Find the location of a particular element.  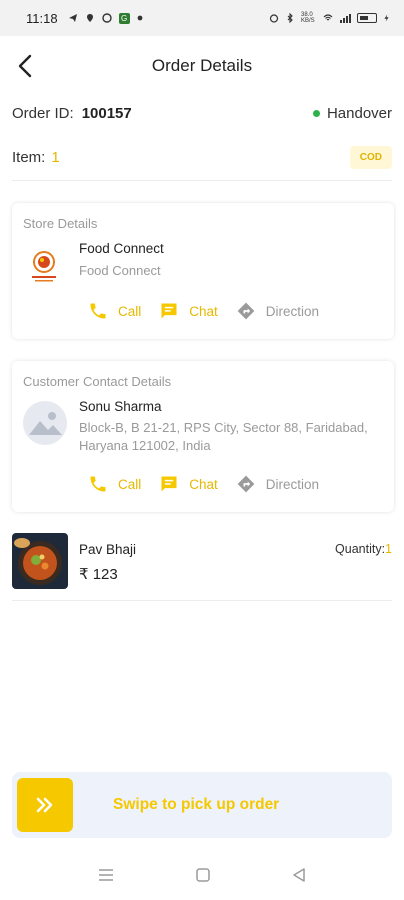

swipe-label: Swipe to pick up order is located at coordinates (196, 804).